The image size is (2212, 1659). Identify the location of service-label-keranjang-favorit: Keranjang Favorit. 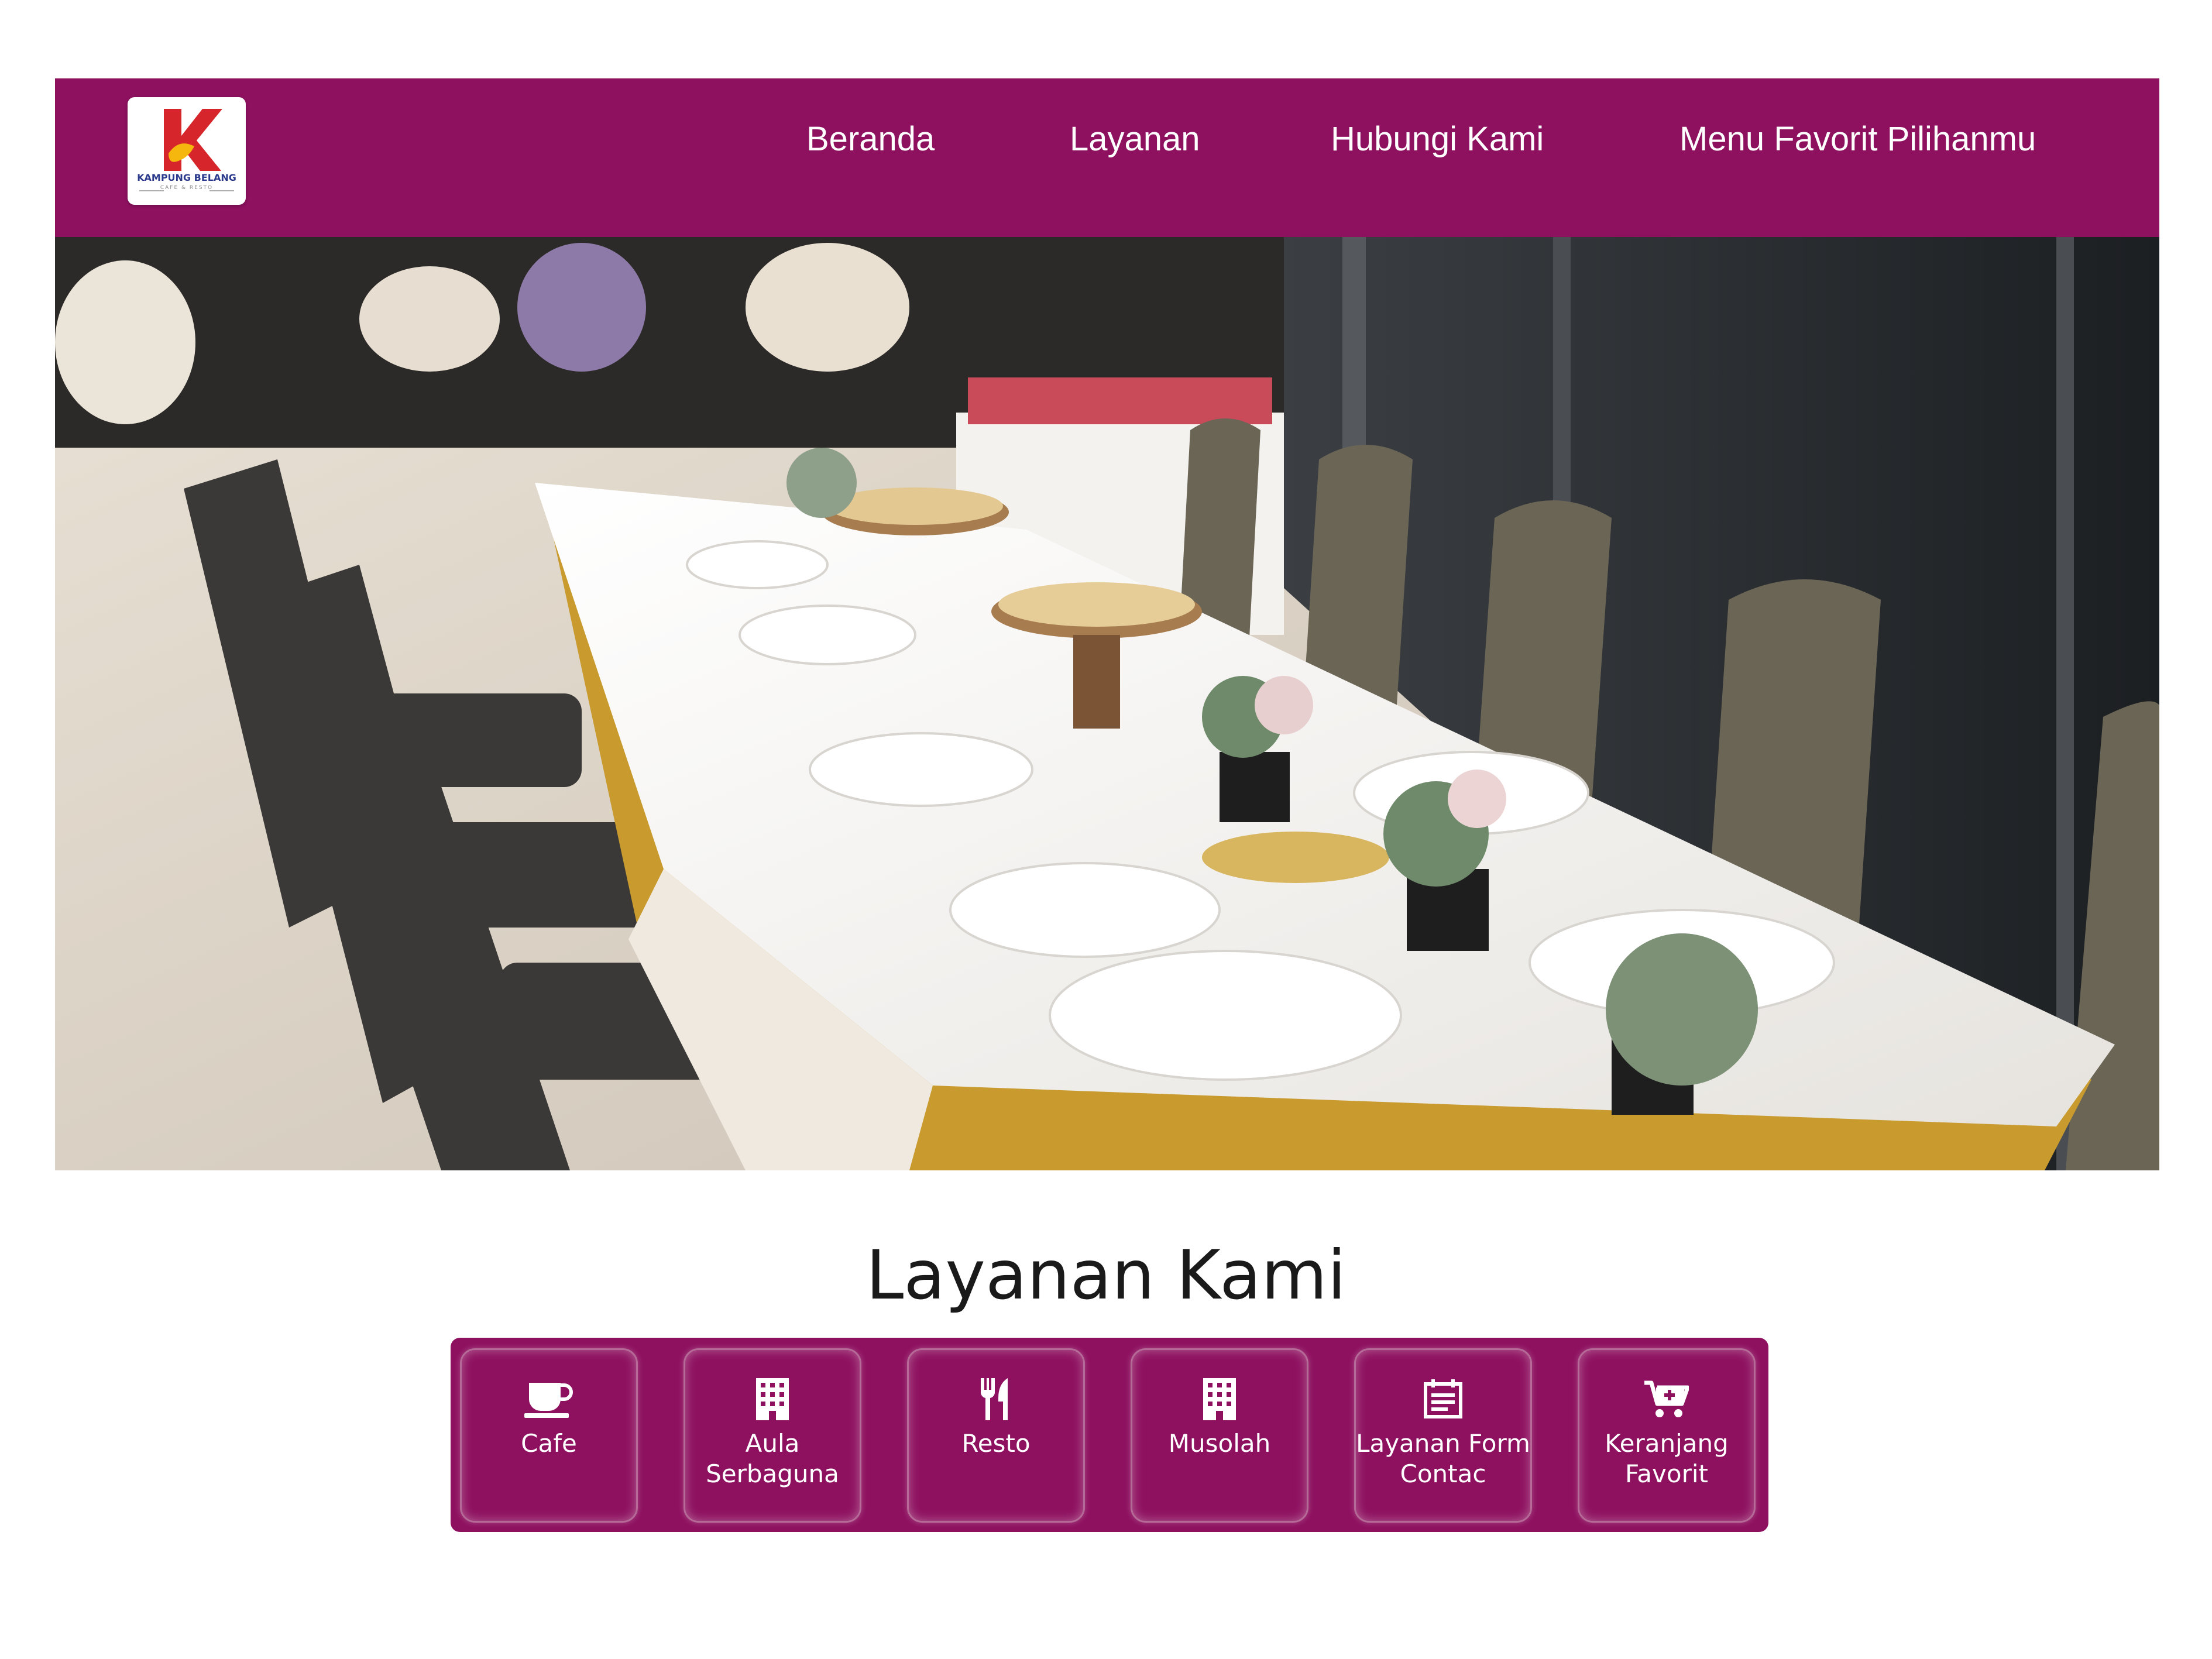
(1667, 1458).